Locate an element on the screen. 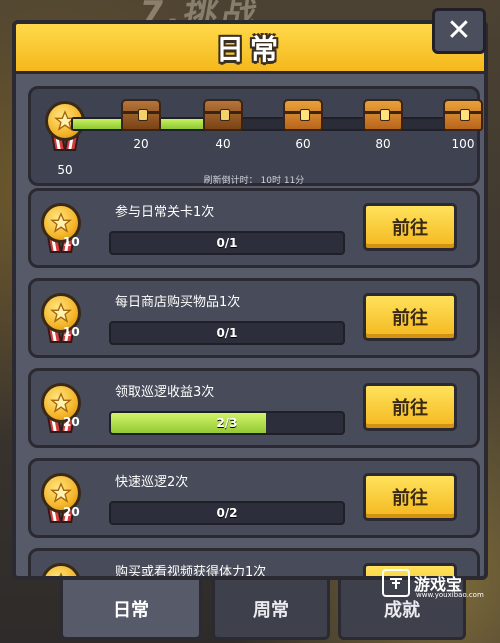 Image resolution: width=500 pixels, height=643 pixels. milestone-80: 80 is located at coordinates (383, 125).